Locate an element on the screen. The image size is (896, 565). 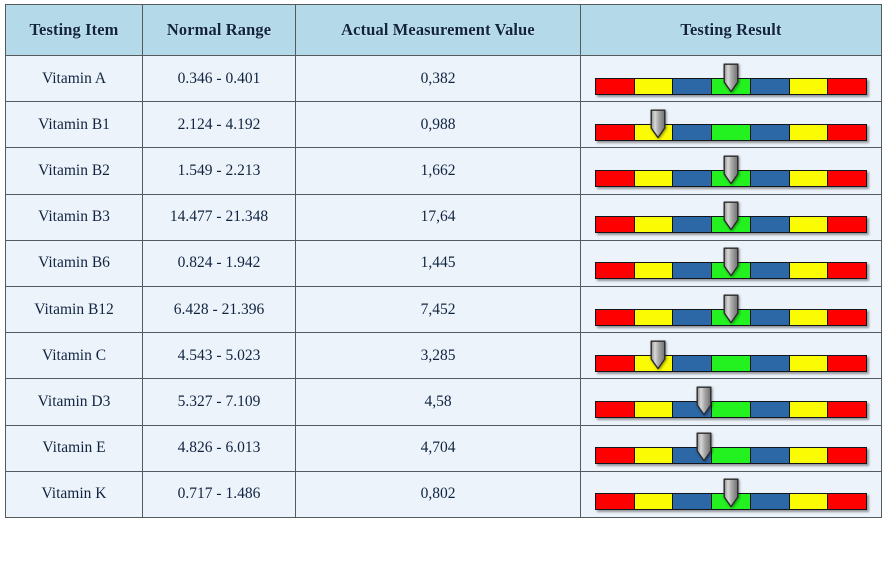
cell-testing-item: Vitamin B6 is located at coordinates (74, 263).